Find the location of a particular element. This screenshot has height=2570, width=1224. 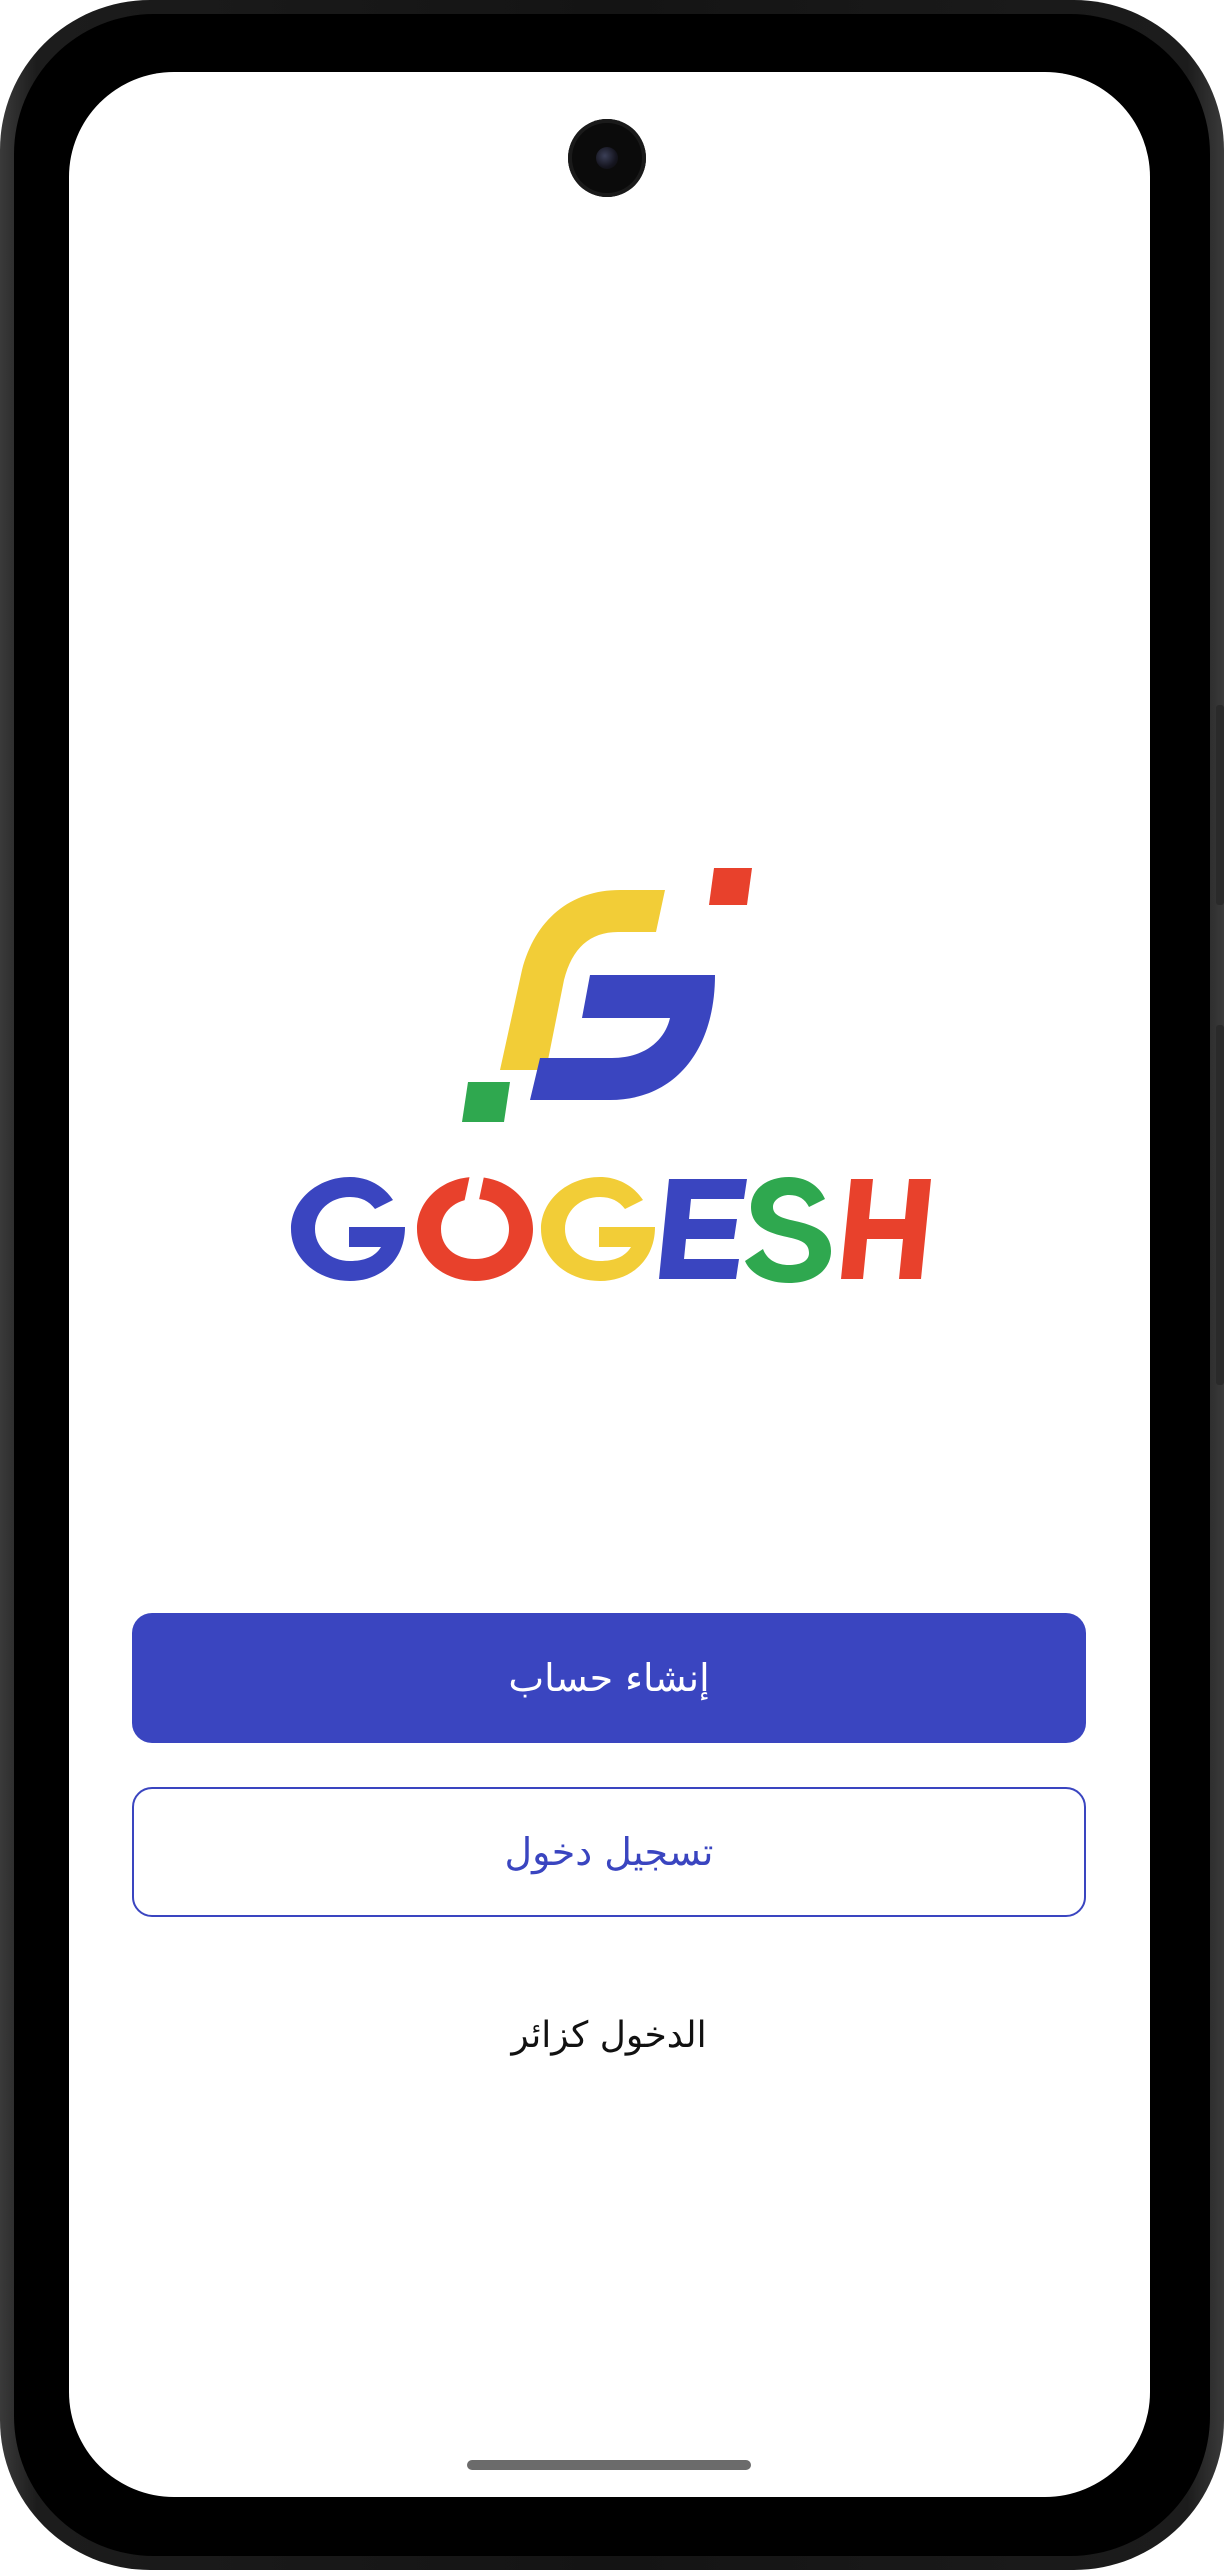

login-label: تسجيل دخول is located at coordinates (609, 1852).